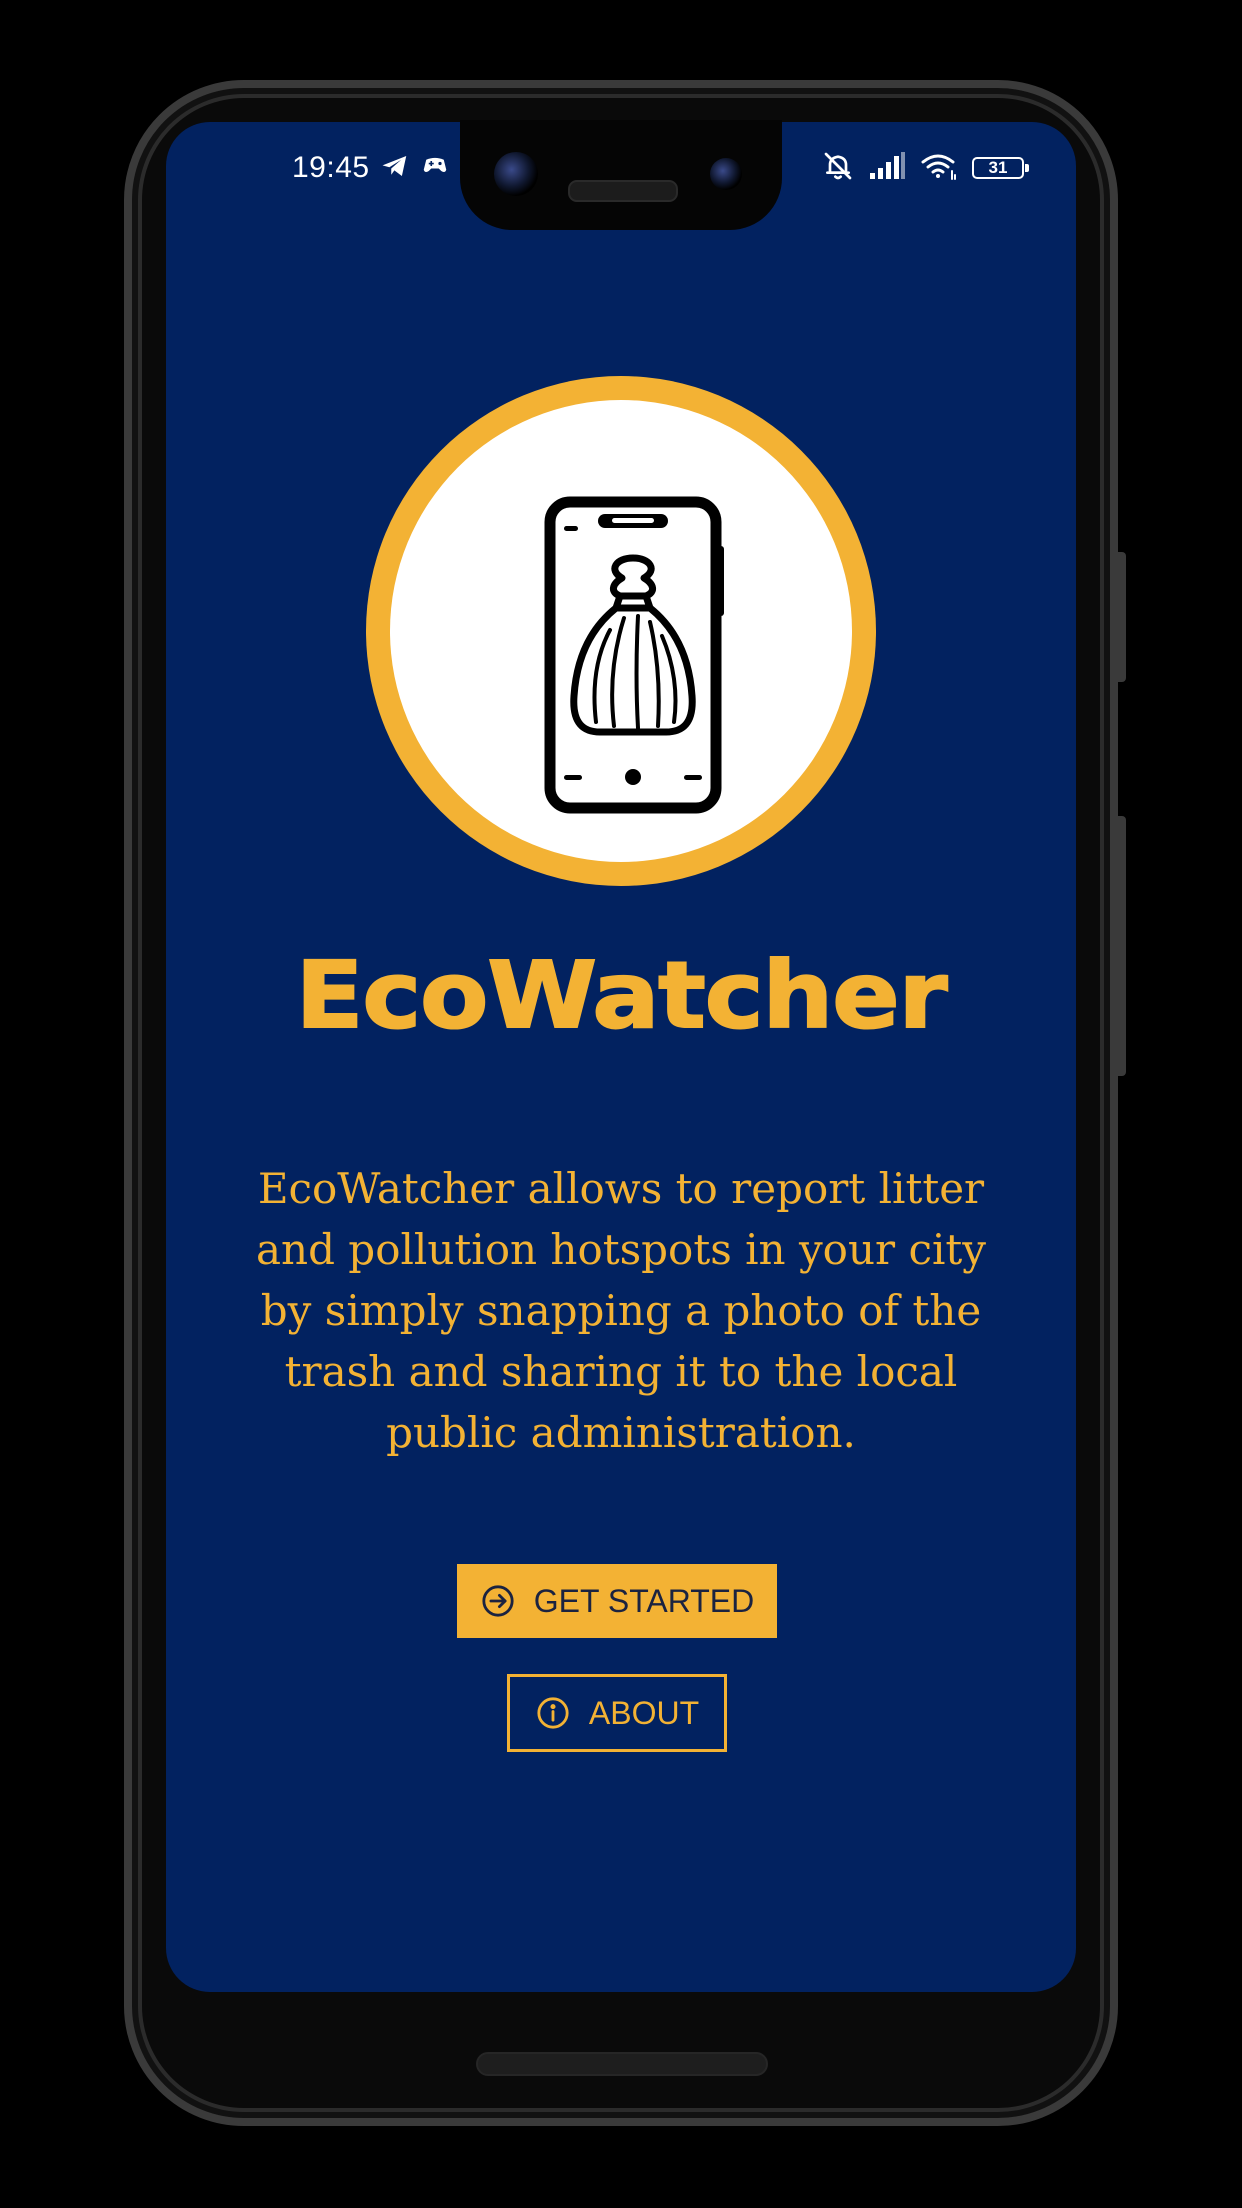 This screenshot has width=1242, height=2208. I want to click on wifi-icon, so click(939, 168).